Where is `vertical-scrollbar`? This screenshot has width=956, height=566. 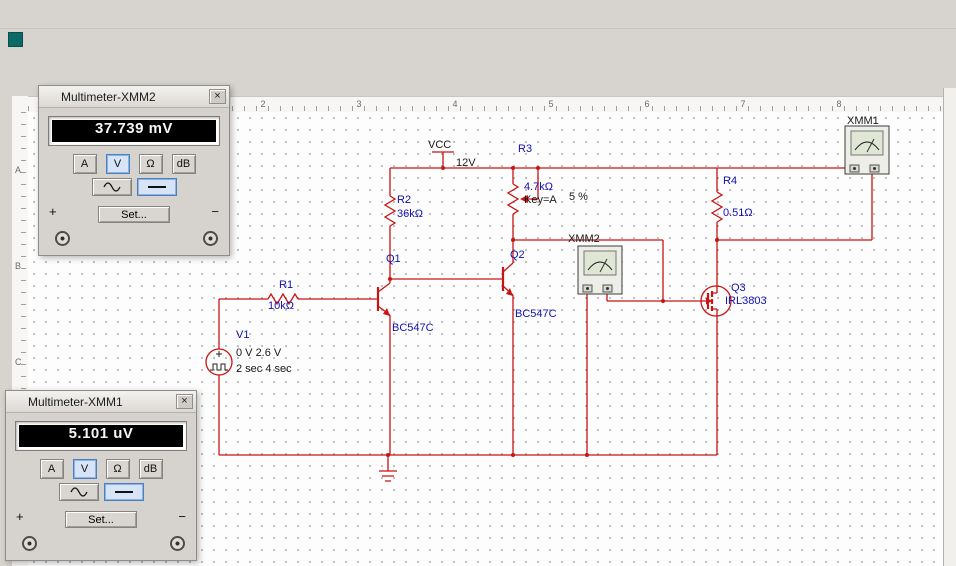 vertical-scrollbar is located at coordinates (949, 327).